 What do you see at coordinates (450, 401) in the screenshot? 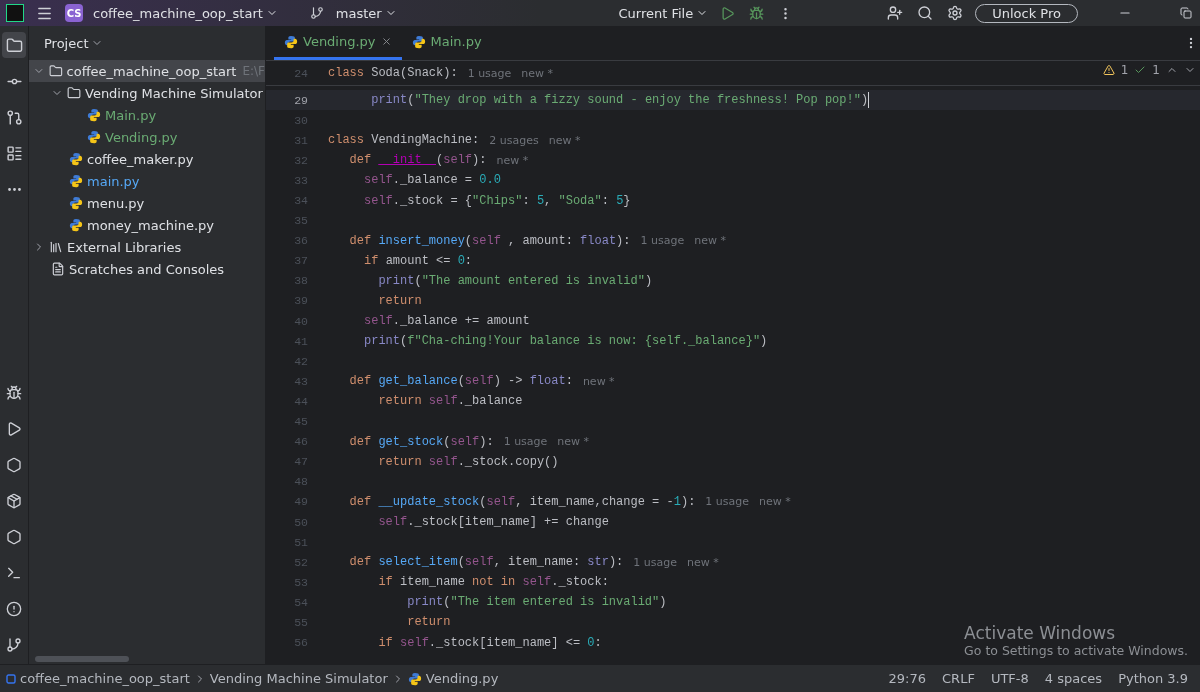
I see `code-line: return self._balance` at bounding box center [450, 401].